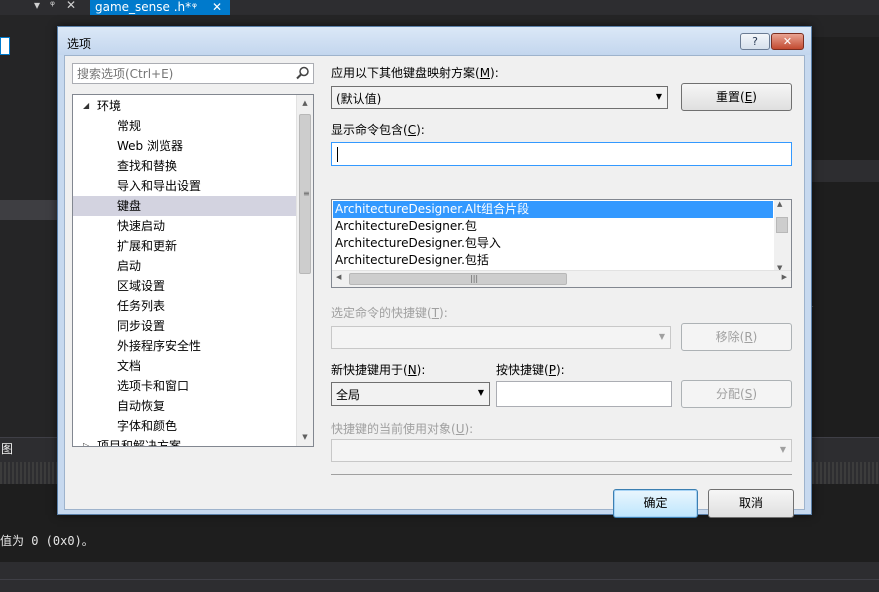  Describe the element at coordinates (458, 279) in the screenshot. I see `scroll-thumb: |||` at that location.